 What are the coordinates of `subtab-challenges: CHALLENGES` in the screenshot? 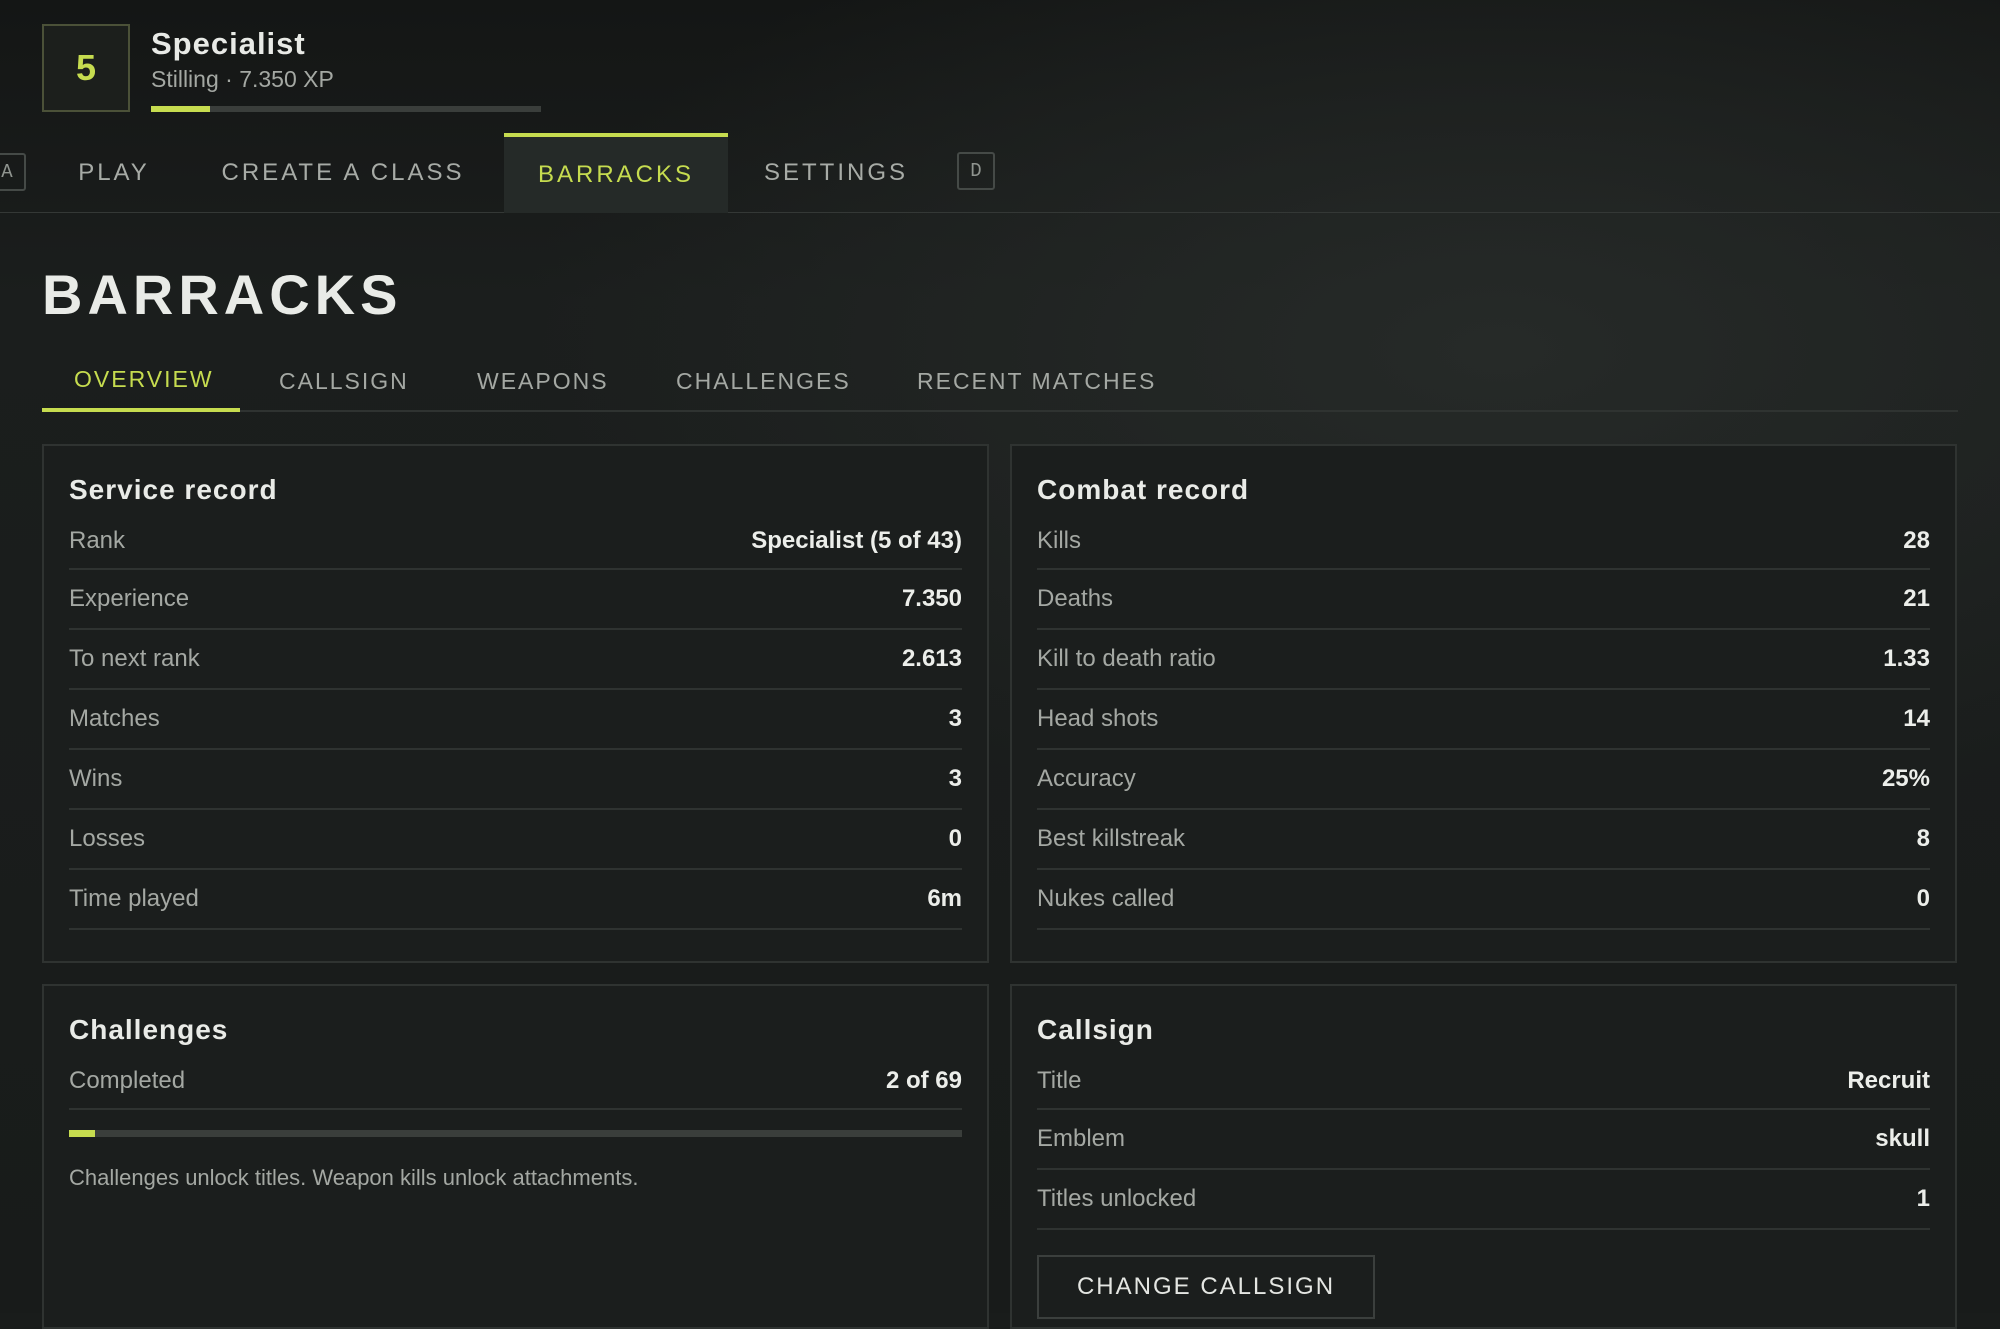 It's located at (763, 381).